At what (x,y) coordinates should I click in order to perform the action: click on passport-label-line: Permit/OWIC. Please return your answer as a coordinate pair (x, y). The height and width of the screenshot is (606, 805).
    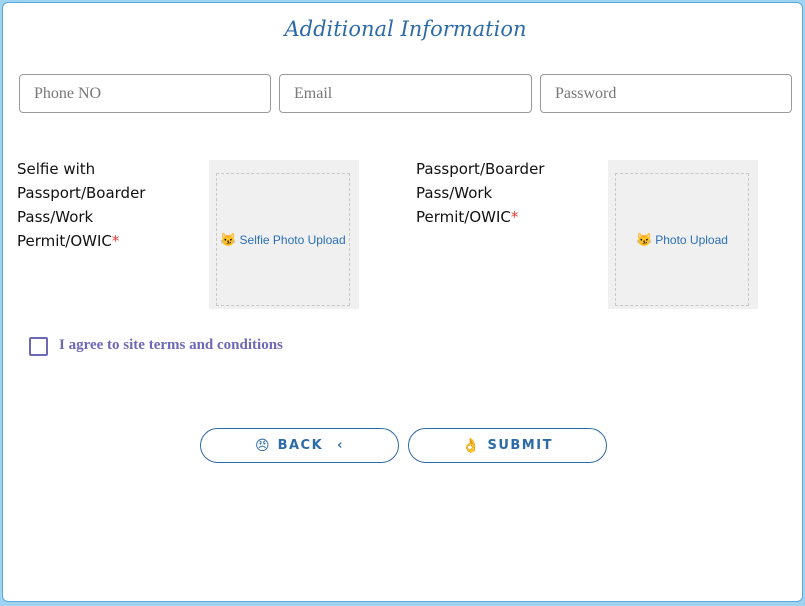
    Looking at the image, I should click on (463, 217).